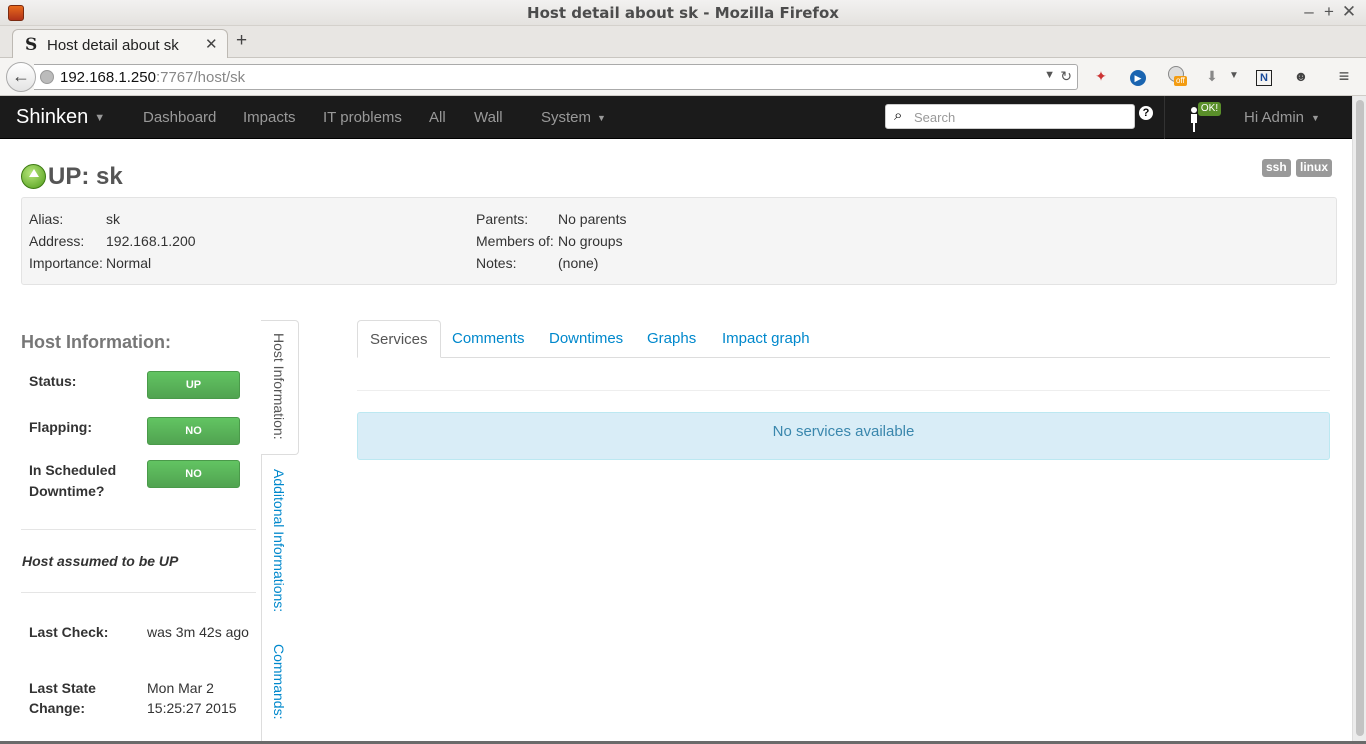  Describe the element at coordinates (152, 77) in the screenshot. I see `url-text: 192.168.1.250:7767/host/sk` at that location.